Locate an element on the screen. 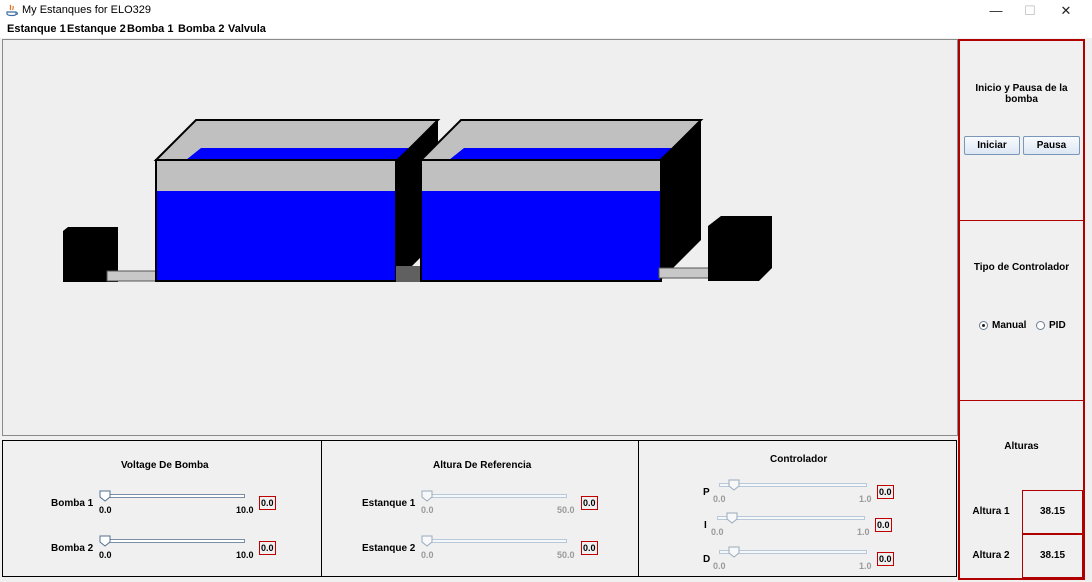 The width and height of the screenshot is (1092, 582). bomba-1-max: 10.0 is located at coordinates (245, 510).